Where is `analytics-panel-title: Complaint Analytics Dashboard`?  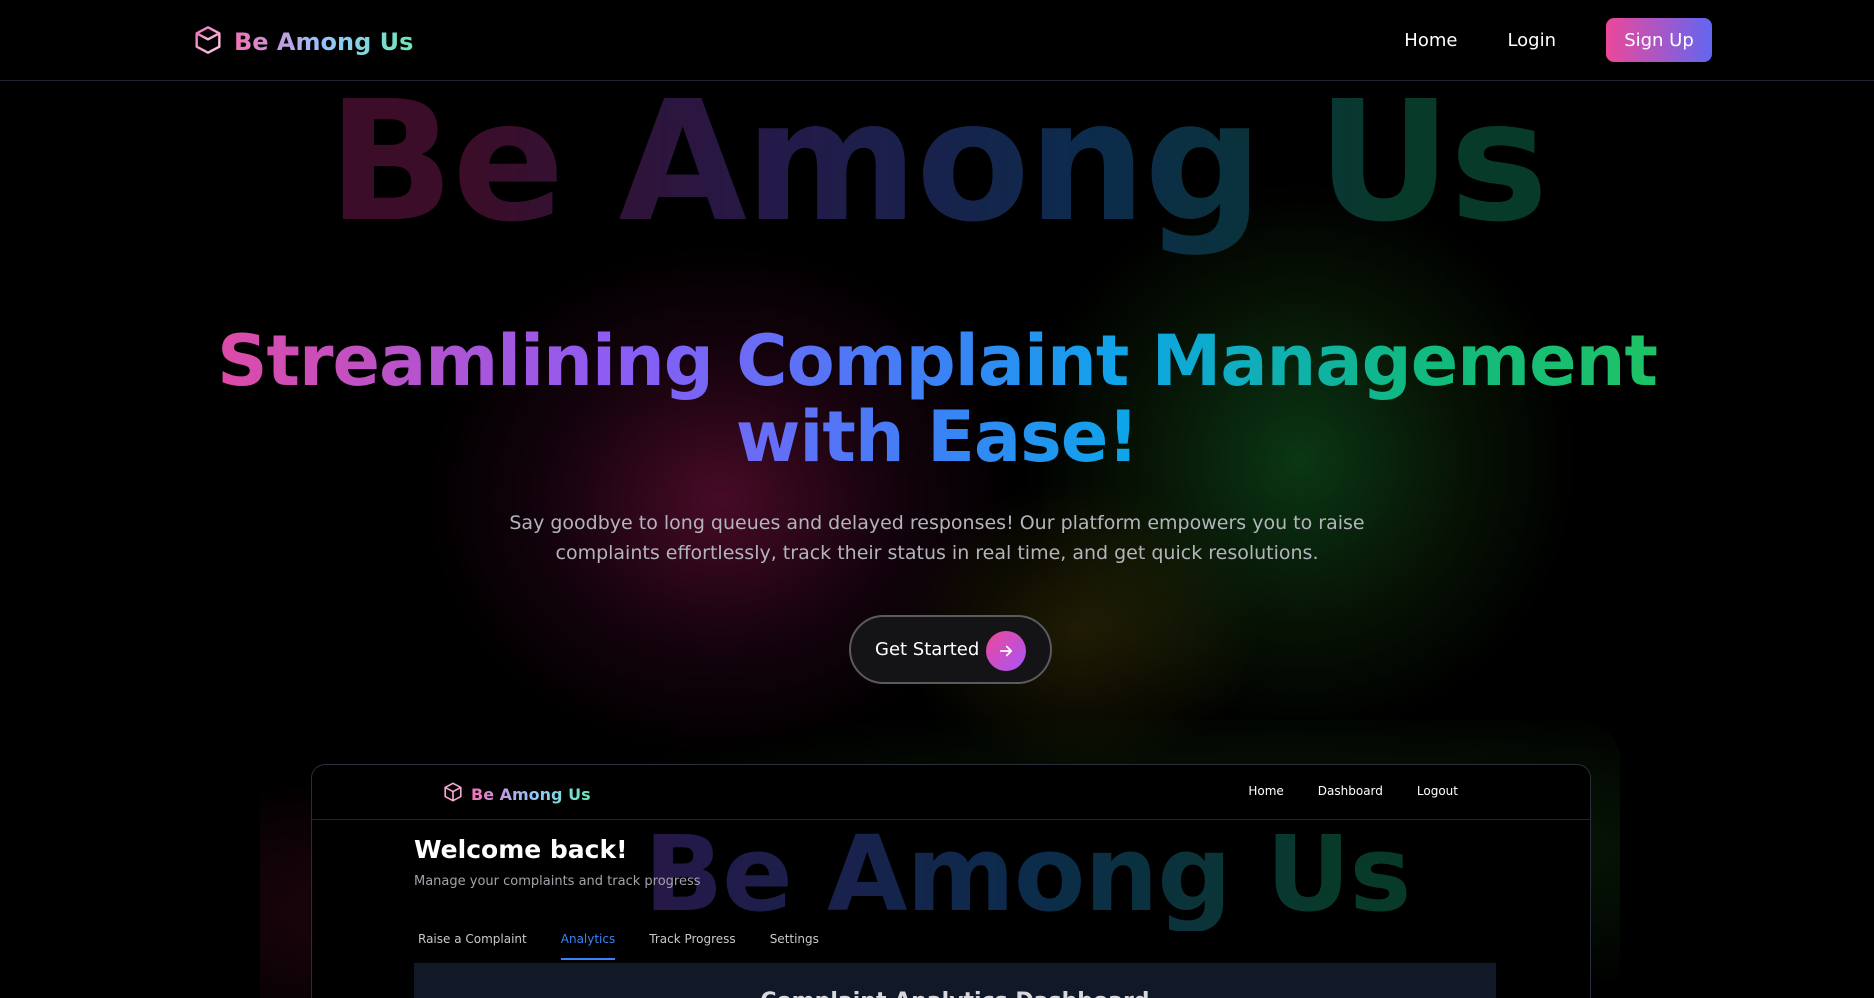 analytics-panel-title: Complaint Analytics Dashboard is located at coordinates (955, 993).